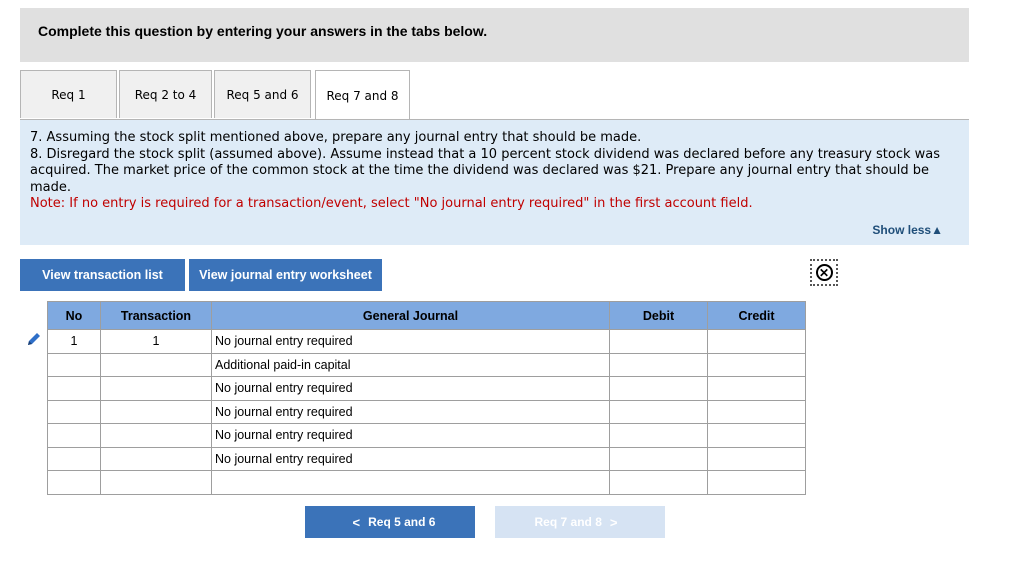 The height and width of the screenshot is (574, 1024). Describe the element at coordinates (410, 482) in the screenshot. I see `account-field` at that location.